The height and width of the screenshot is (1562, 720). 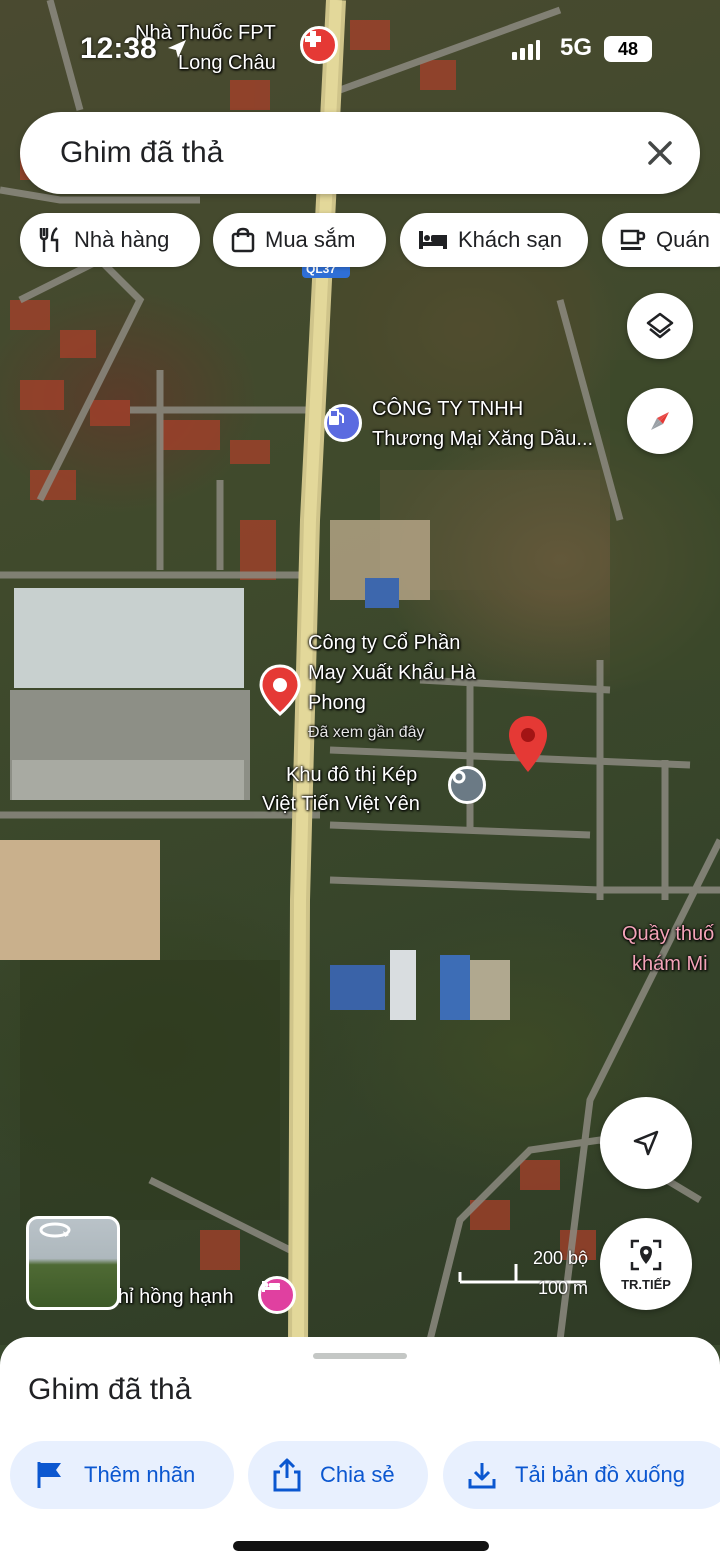 What do you see at coordinates (243, 240) in the screenshot?
I see `shopping-bag-icon` at bounding box center [243, 240].